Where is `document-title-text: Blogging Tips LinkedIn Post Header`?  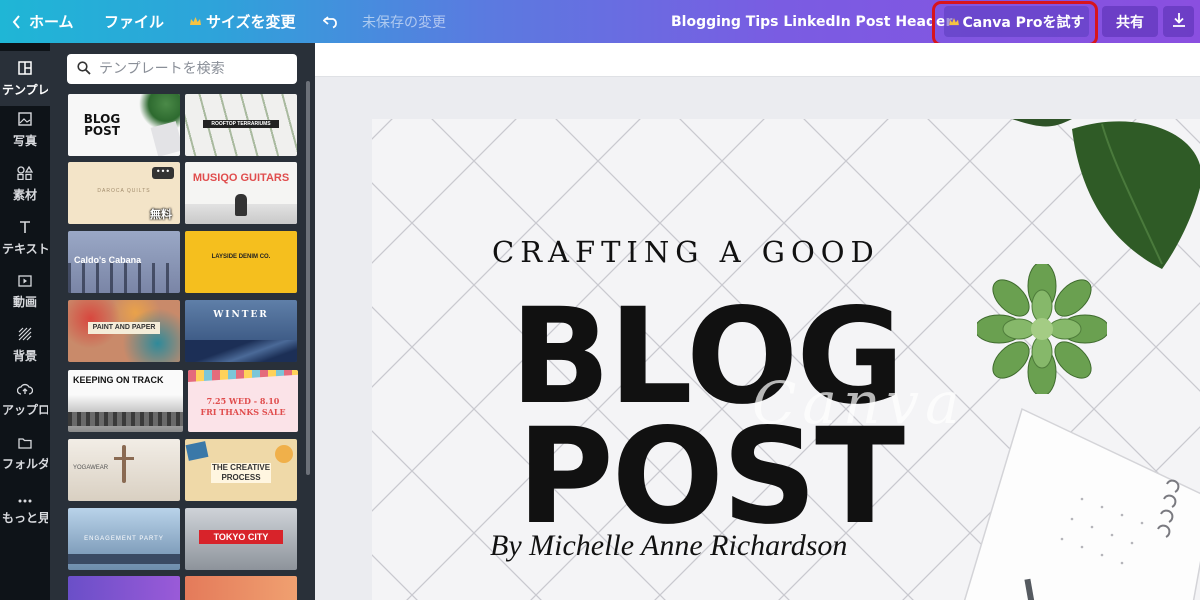 document-title-text: Blogging Tips LinkedIn Post Header is located at coordinates (812, 21).